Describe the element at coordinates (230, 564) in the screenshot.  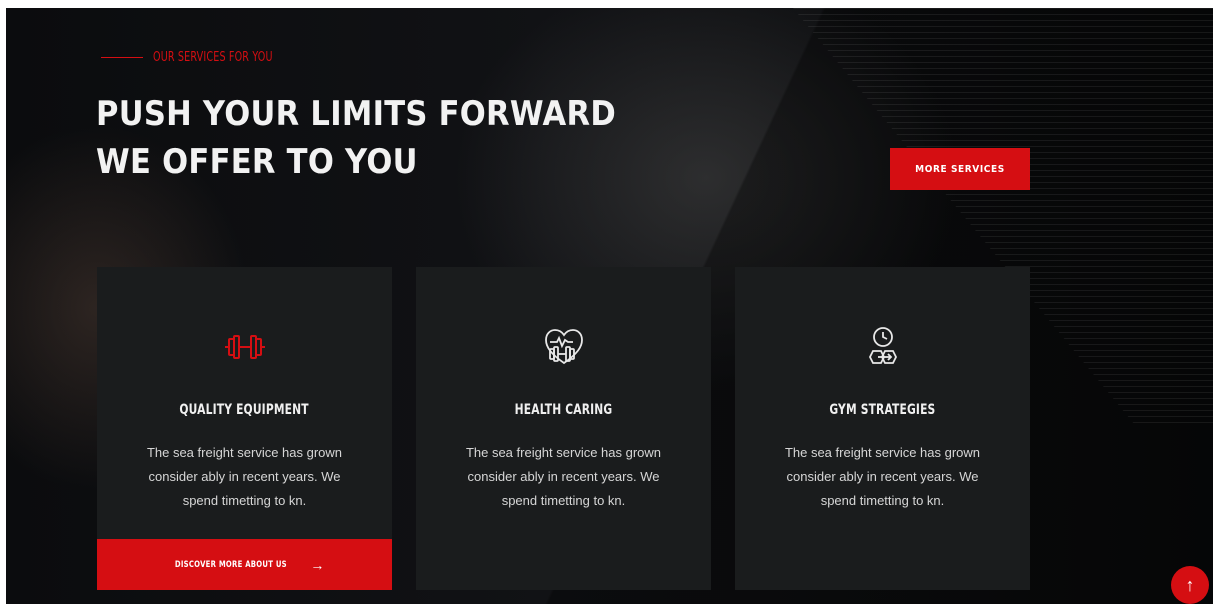
I see `cta-label: DISCOVER MORE ABOUT US` at that location.